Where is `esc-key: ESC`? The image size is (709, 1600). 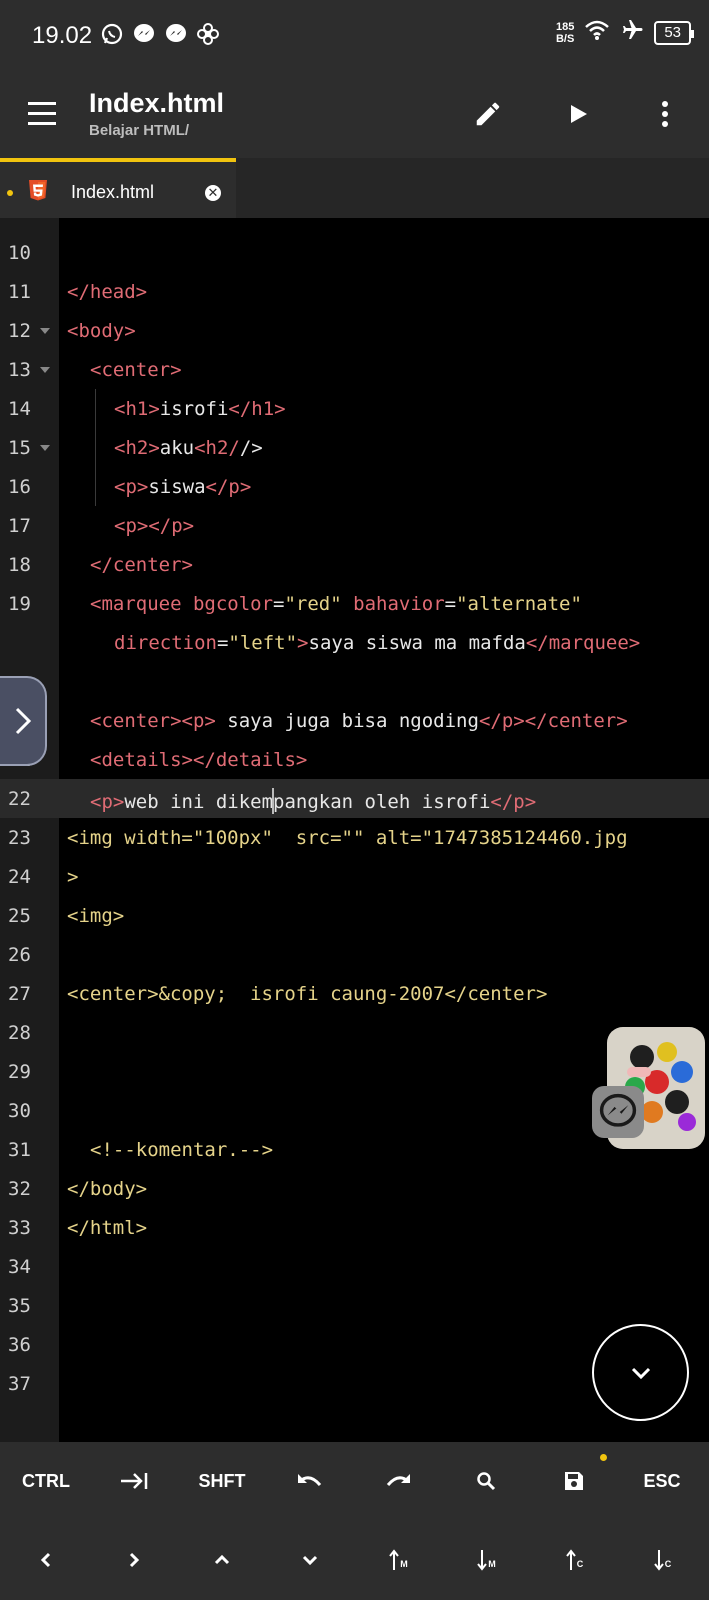 esc-key: ESC is located at coordinates (662, 1481).